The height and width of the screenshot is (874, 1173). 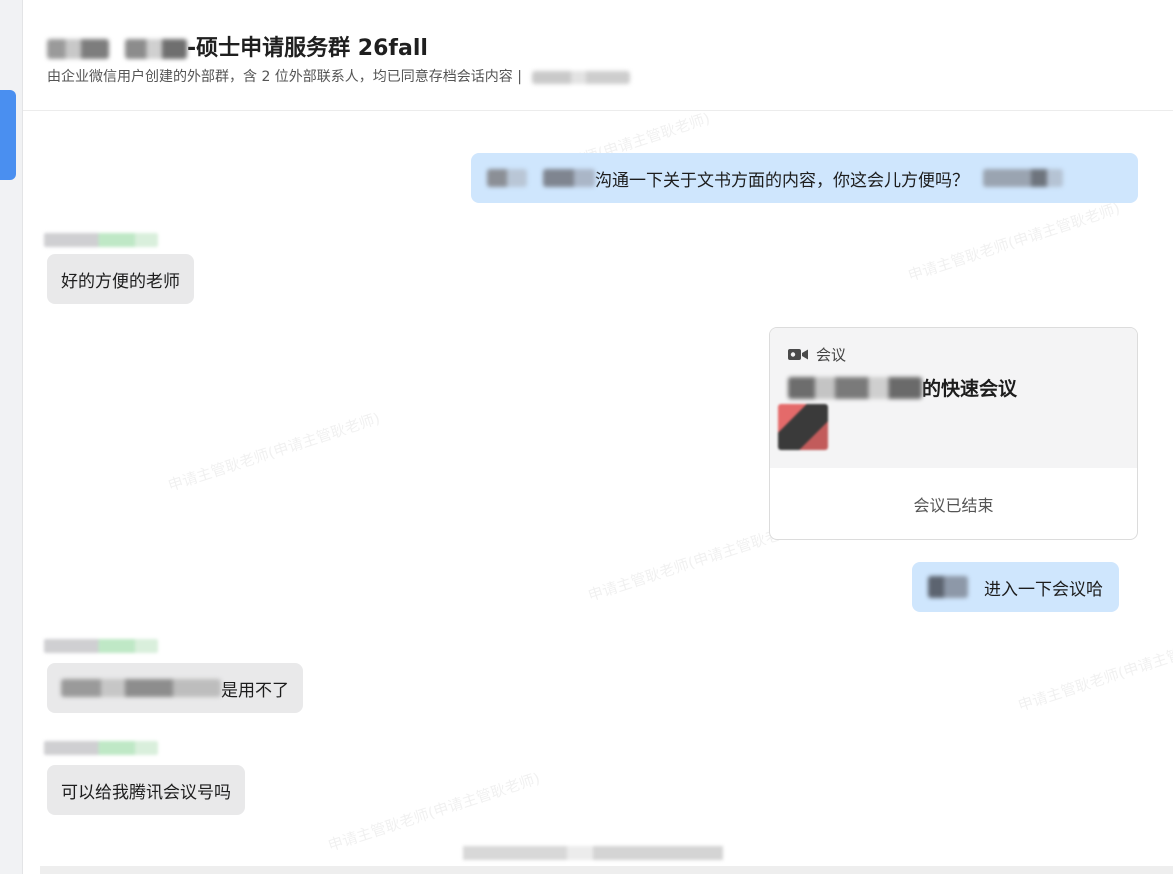 I want to click on meeting-card: 会议 的快速会议 会议已结束, so click(x=953, y=433).